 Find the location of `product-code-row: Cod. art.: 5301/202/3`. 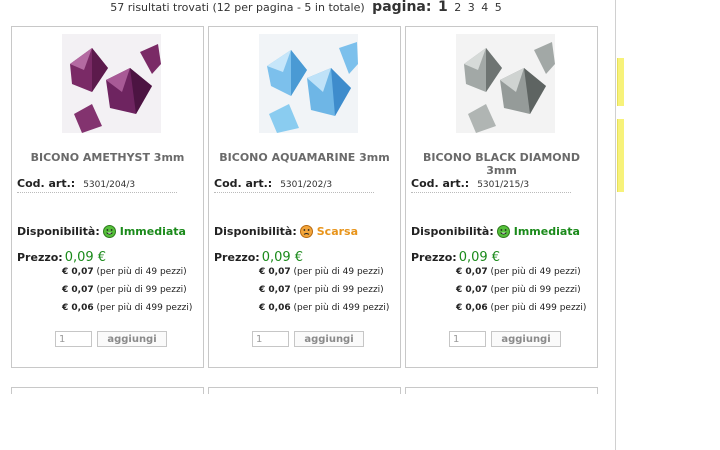

product-code-row: Cod. art.: 5301/202/3 is located at coordinates (294, 185).